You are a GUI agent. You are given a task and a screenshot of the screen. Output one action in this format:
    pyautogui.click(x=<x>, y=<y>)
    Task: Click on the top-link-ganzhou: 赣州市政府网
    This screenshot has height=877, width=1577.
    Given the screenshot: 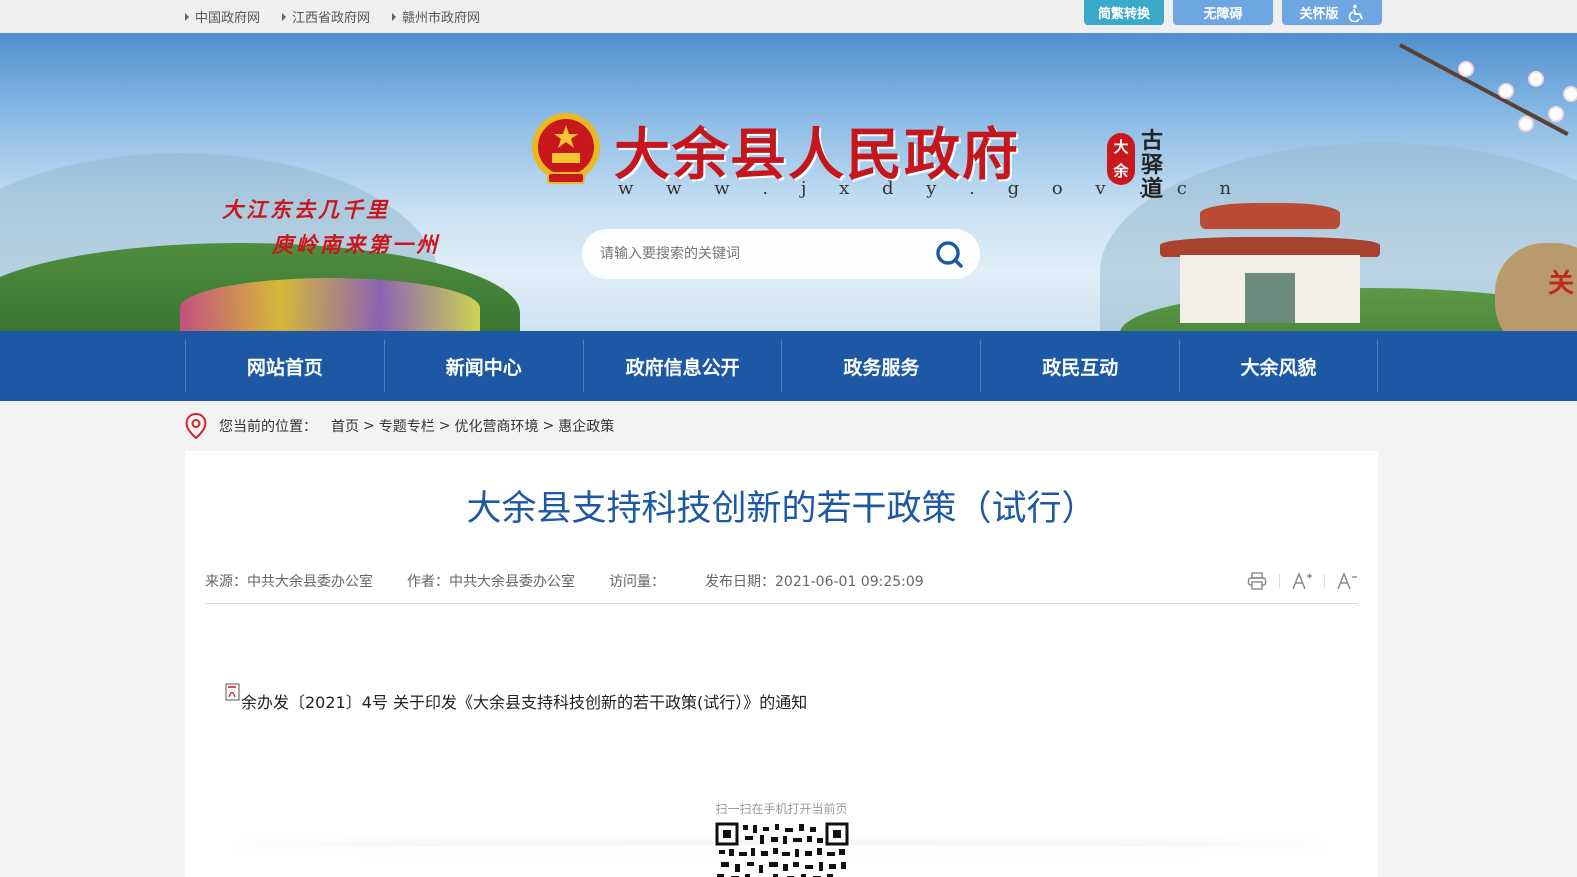 What is the action you would take?
    pyautogui.click(x=436, y=16)
    